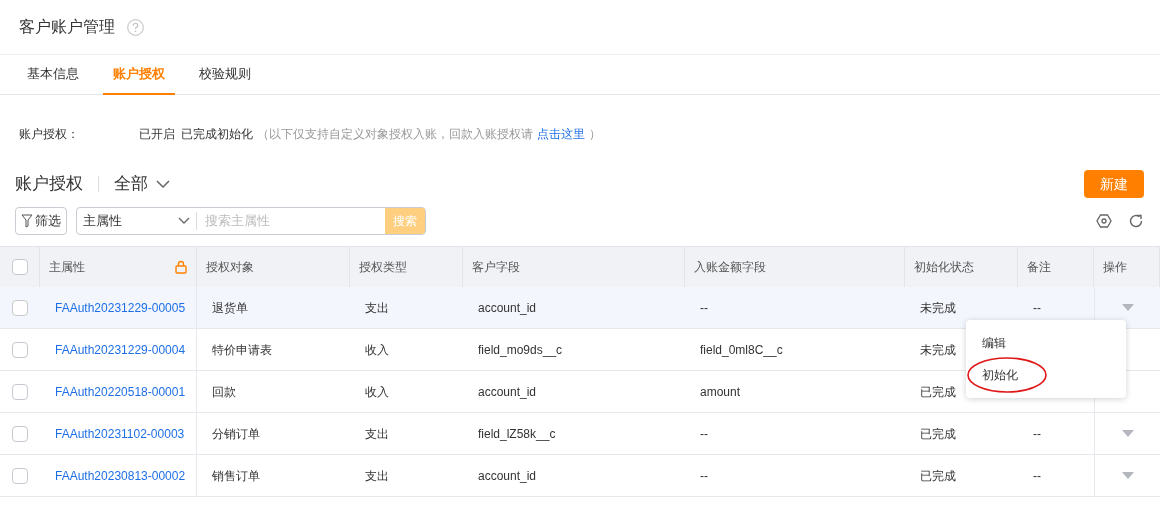 The width and height of the screenshot is (1160, 513). I want to click on field-select: 主属性, so click(102, 220).